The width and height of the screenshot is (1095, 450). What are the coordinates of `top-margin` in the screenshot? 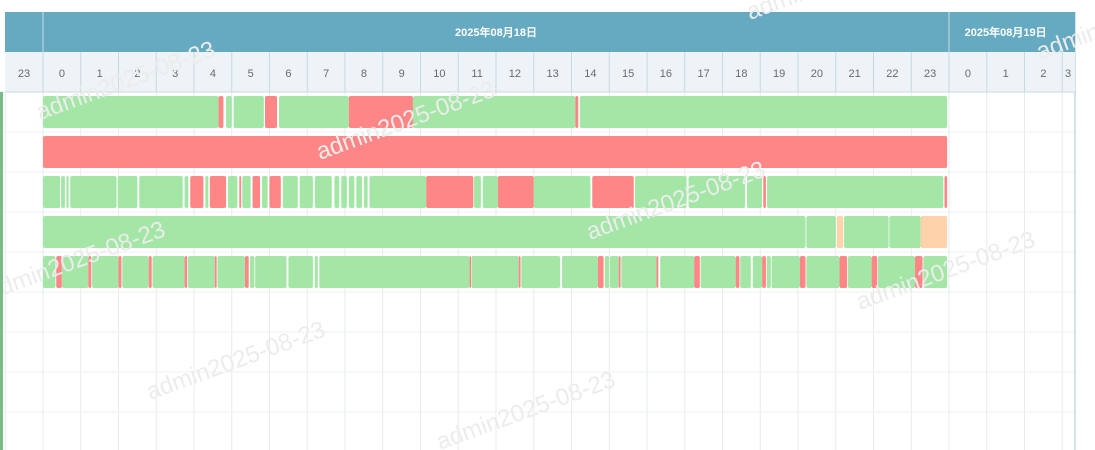 It's located at (547, 6).